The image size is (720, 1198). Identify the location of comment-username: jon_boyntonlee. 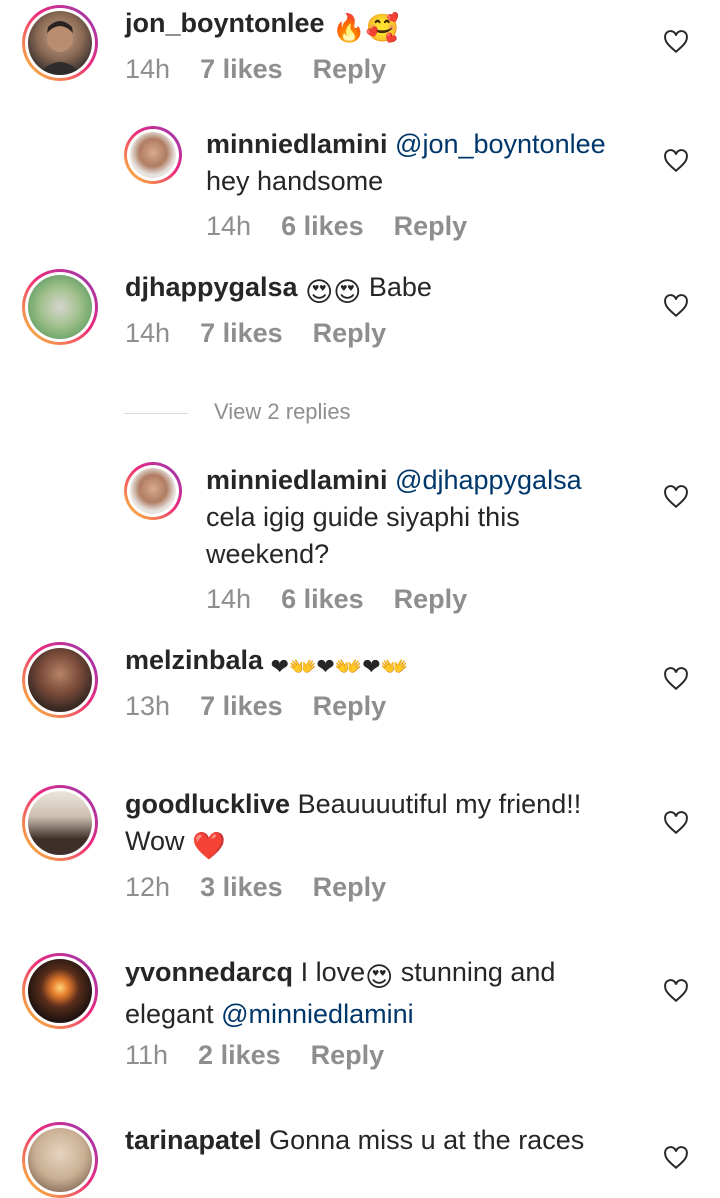
(225, 23).